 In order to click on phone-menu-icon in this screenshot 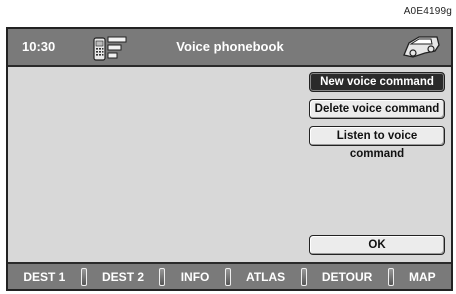, I will do `click(110, 48)`.